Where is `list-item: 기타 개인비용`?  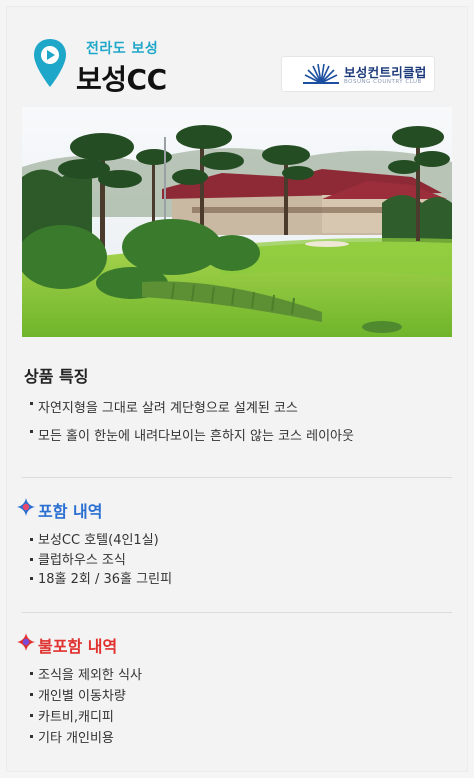
list-item: 기타 개인비용 is located at coordinates (85, 738).